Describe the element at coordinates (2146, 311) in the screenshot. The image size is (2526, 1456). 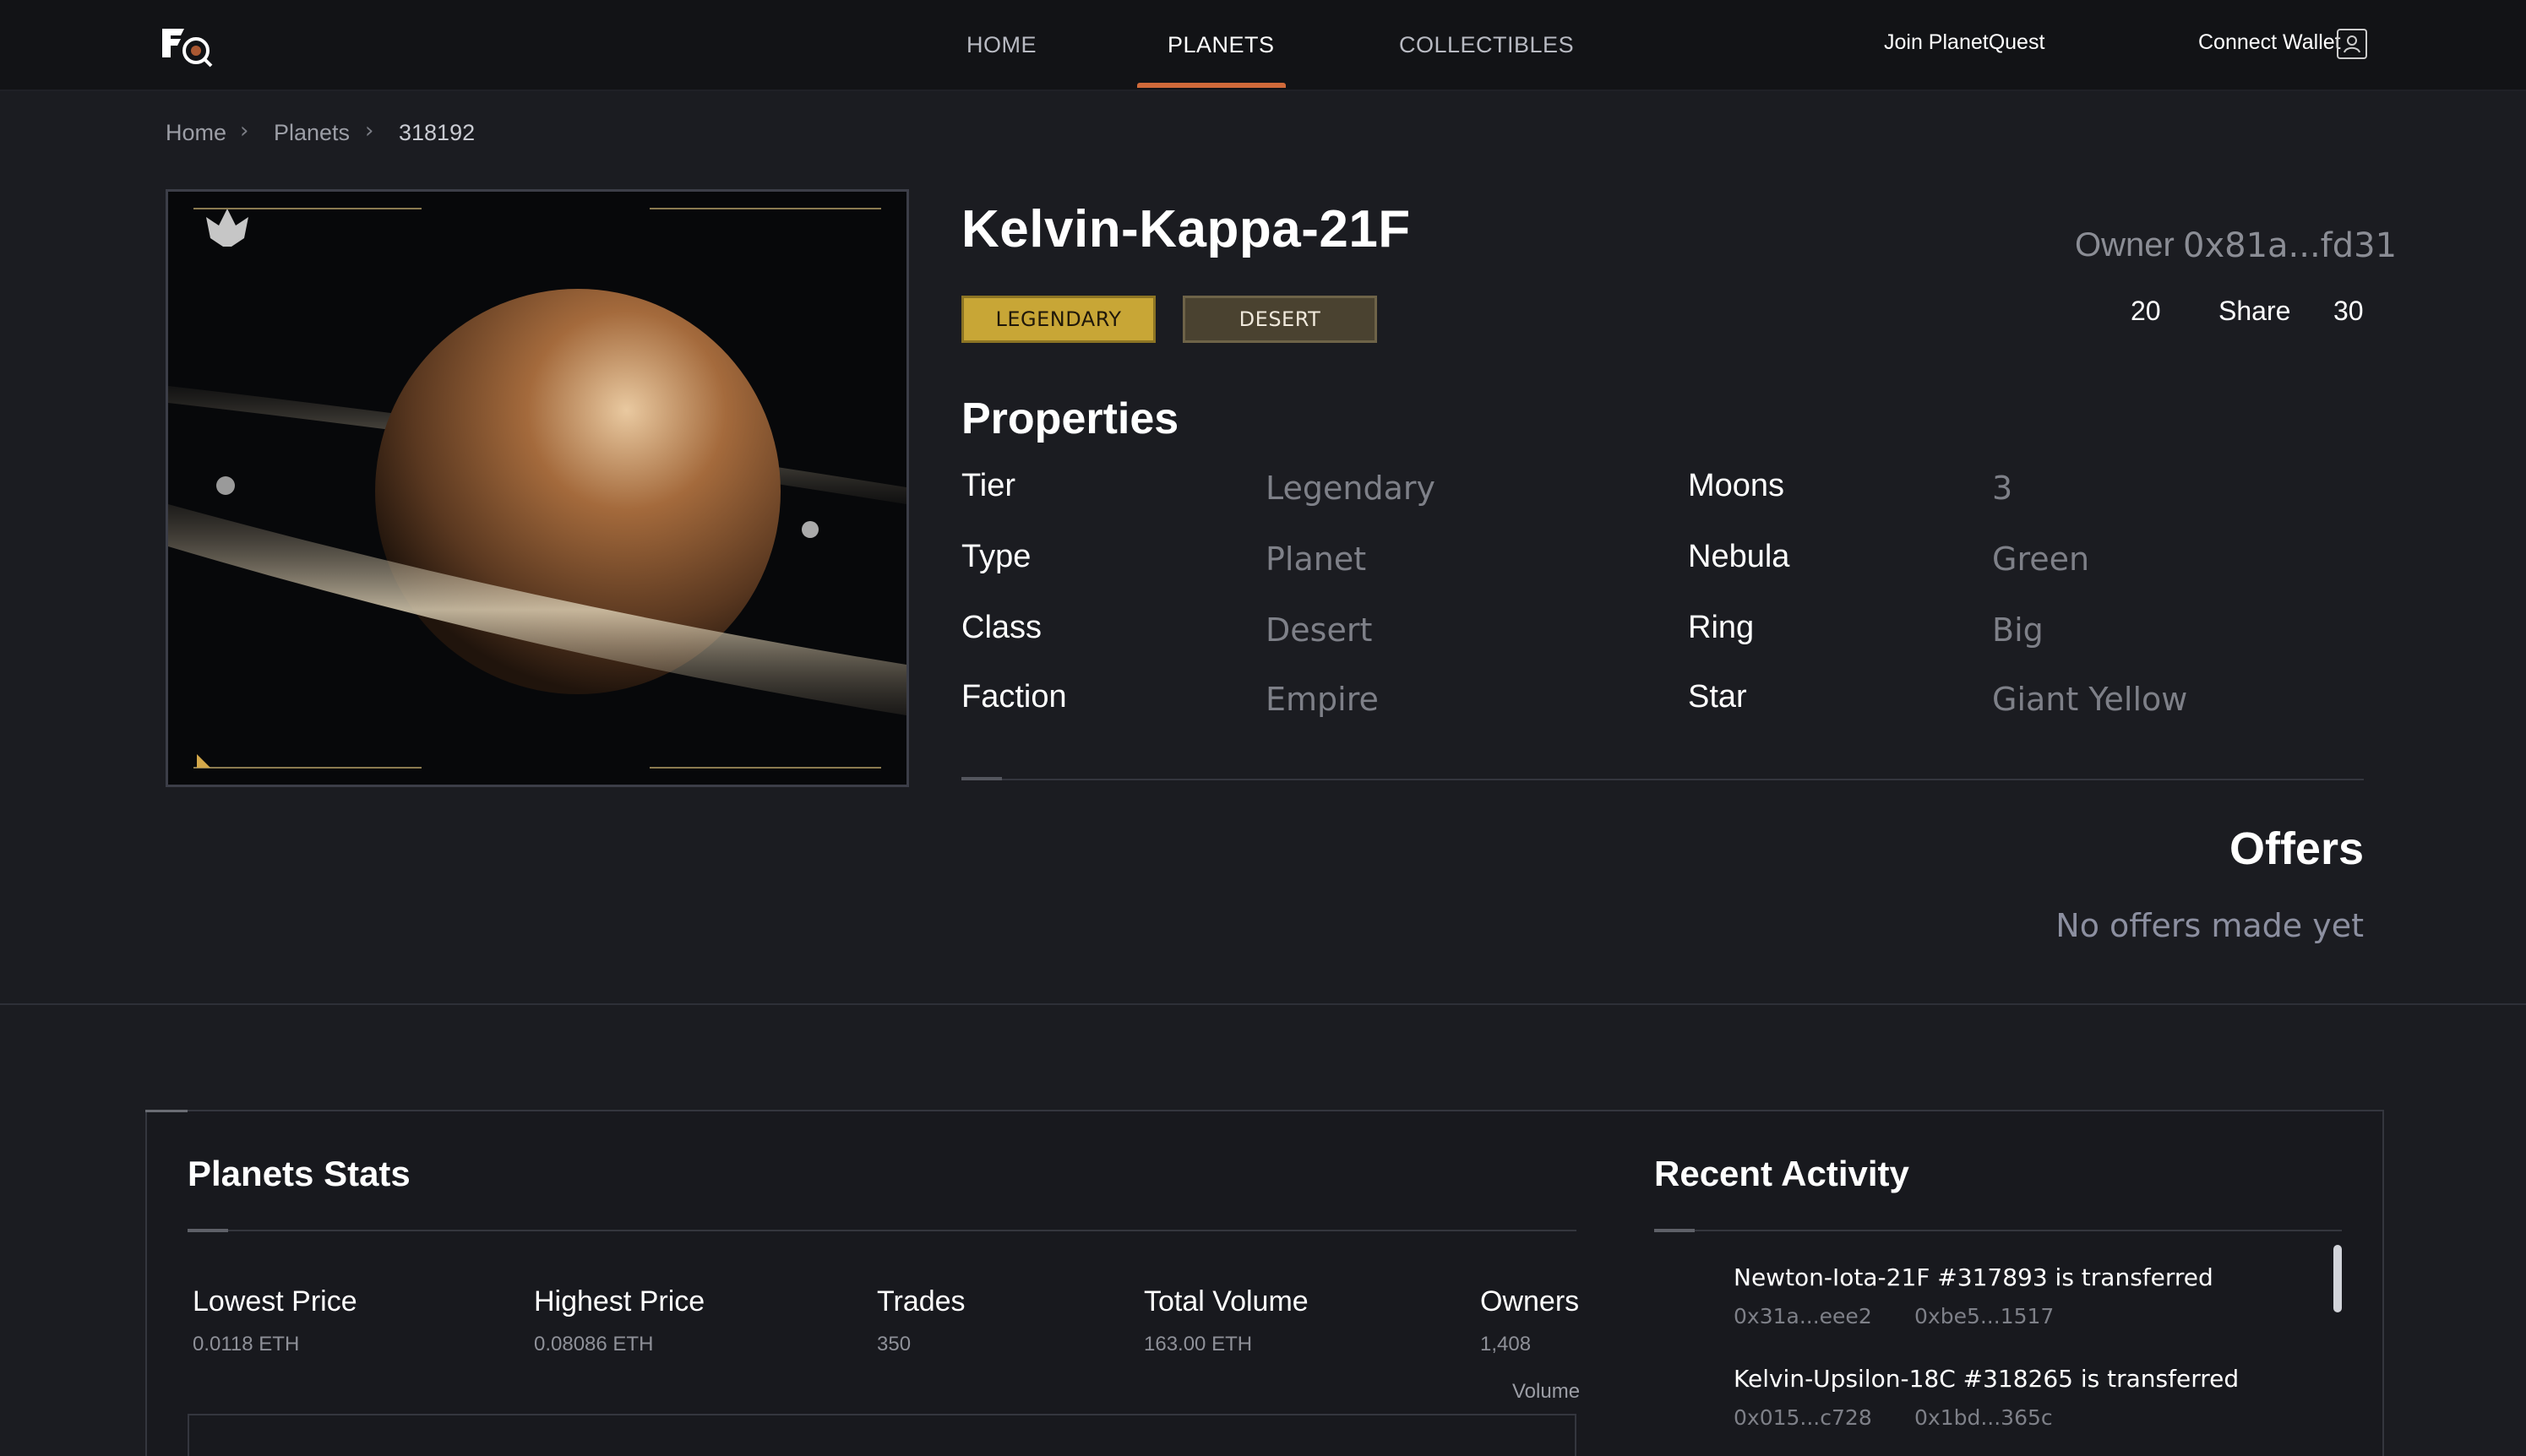
I see `share-left-count: 20` at that location.